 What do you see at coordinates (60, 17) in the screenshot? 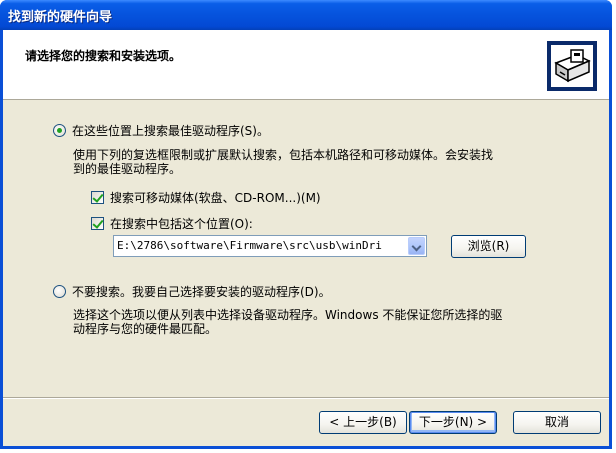
I see `window-title: 找到新的硬件向导` at bounding box center [60, 17].